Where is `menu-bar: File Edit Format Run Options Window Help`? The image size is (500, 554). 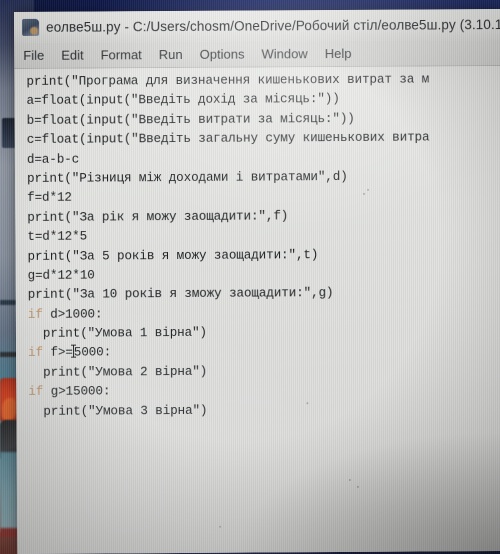
menu-bar: File Edit Format Run Options Window Help is located at coordinates (257, 54).